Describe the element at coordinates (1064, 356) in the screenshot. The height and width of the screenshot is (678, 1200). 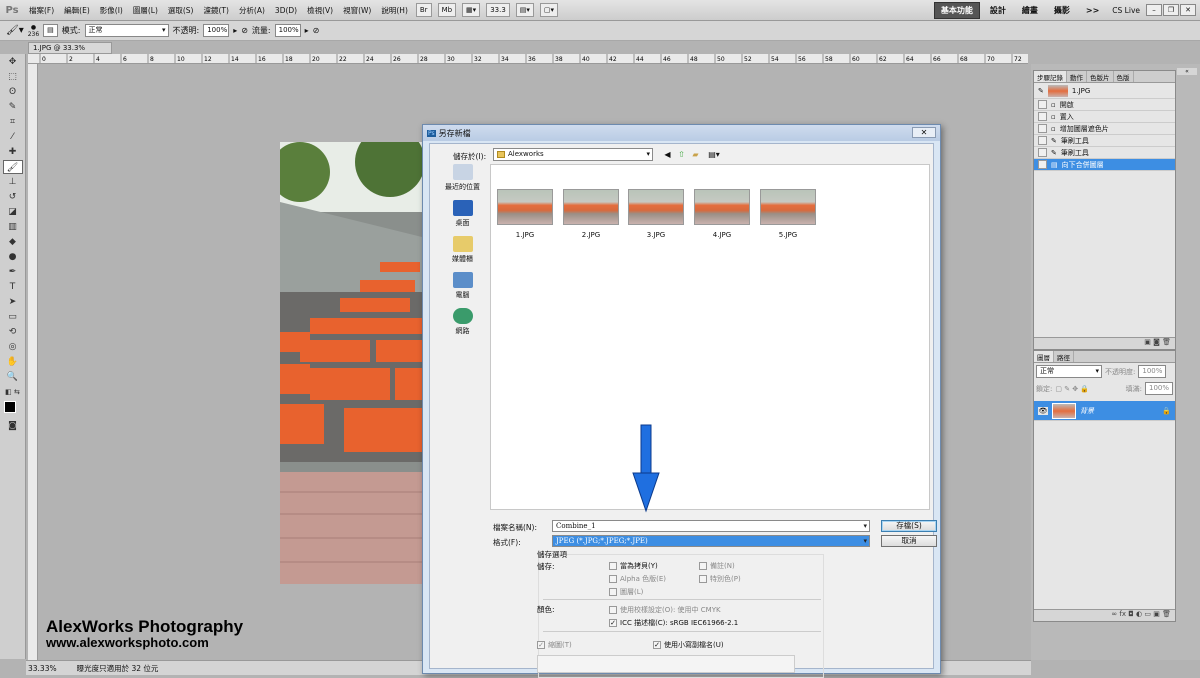
I see `tab-paths: 路徑` at that location.